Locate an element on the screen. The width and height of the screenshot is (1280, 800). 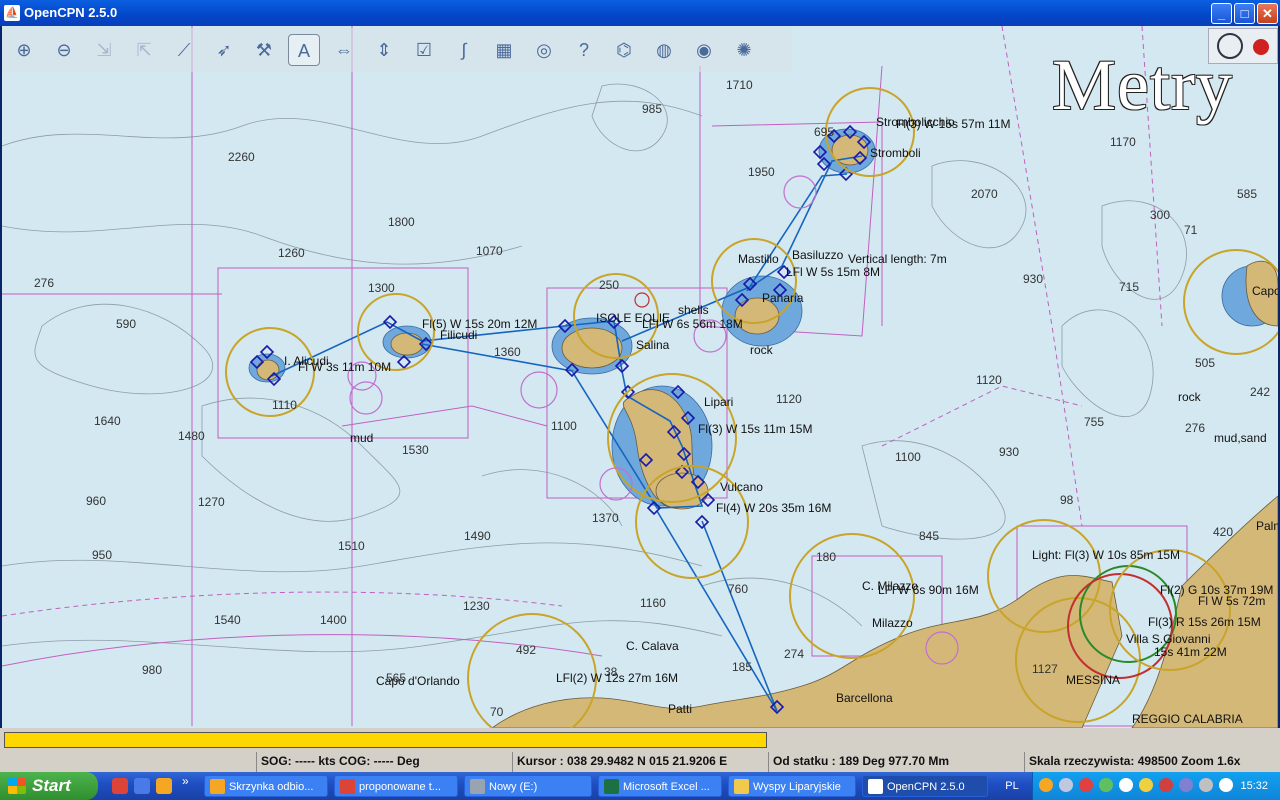
depth-sounding: 695 is located at coordinates (824, 132).